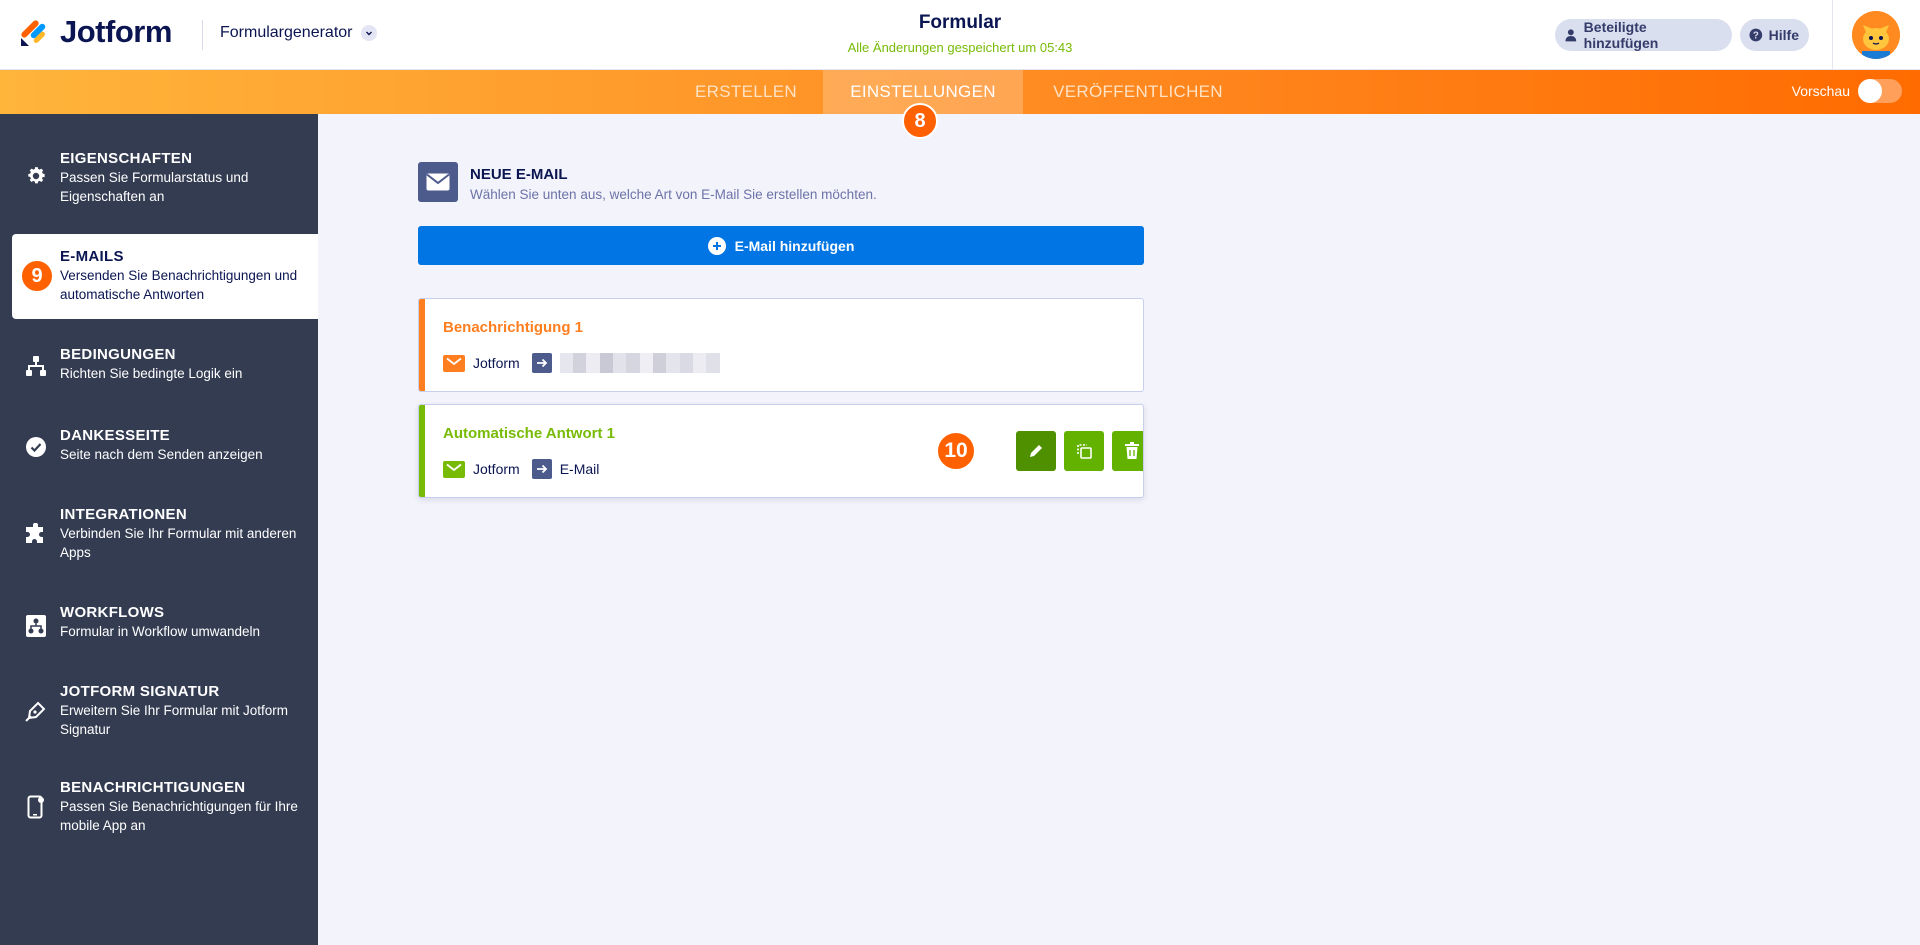 The width and height of the screenshot is (1920, 945). What do you see at coordinates (529, 433) in the screenshot?
I see `email-card-title: Automatische Antwort 1` at bounding box center [529, 433].